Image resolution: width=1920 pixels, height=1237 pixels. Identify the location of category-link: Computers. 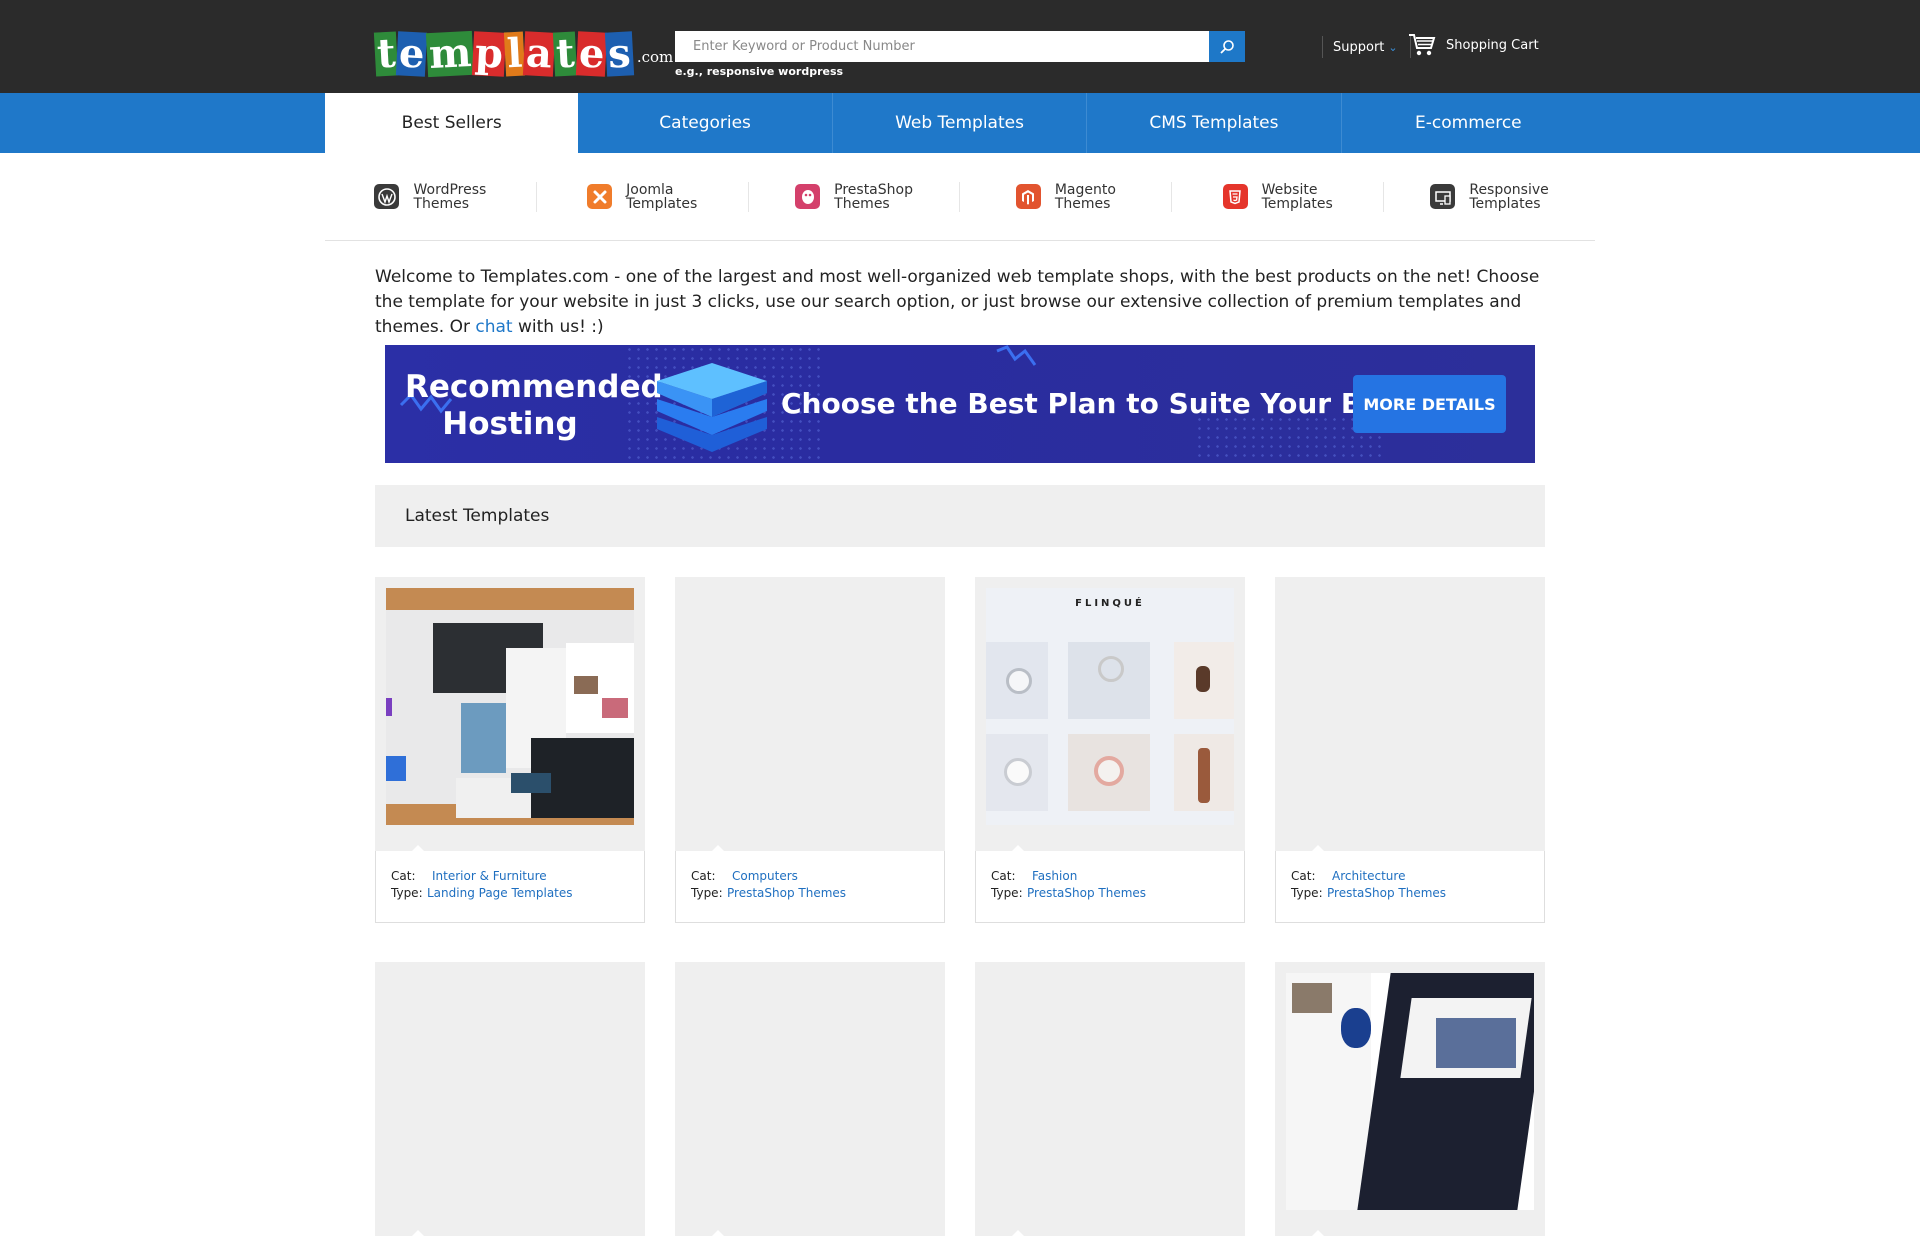
(765, 876).